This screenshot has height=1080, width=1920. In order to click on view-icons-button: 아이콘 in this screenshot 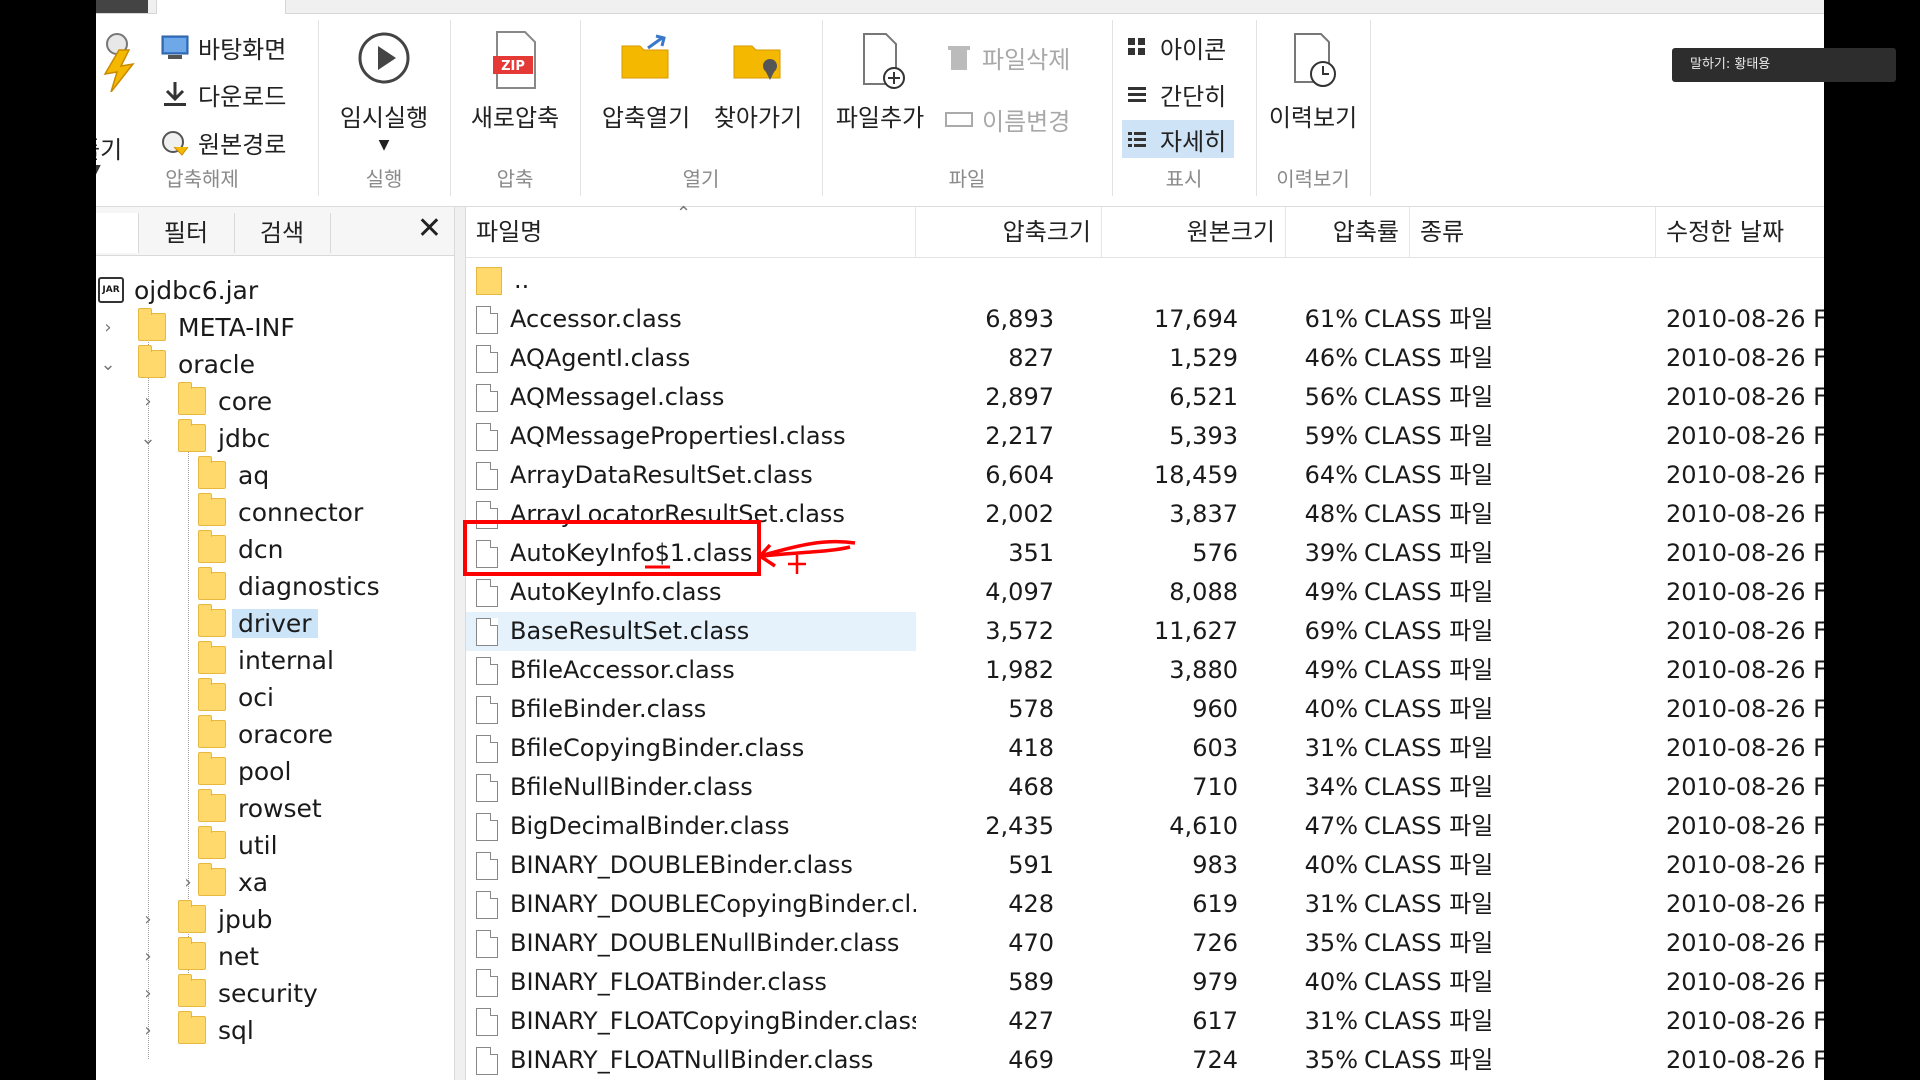, I will do `click(1174, 47)`.